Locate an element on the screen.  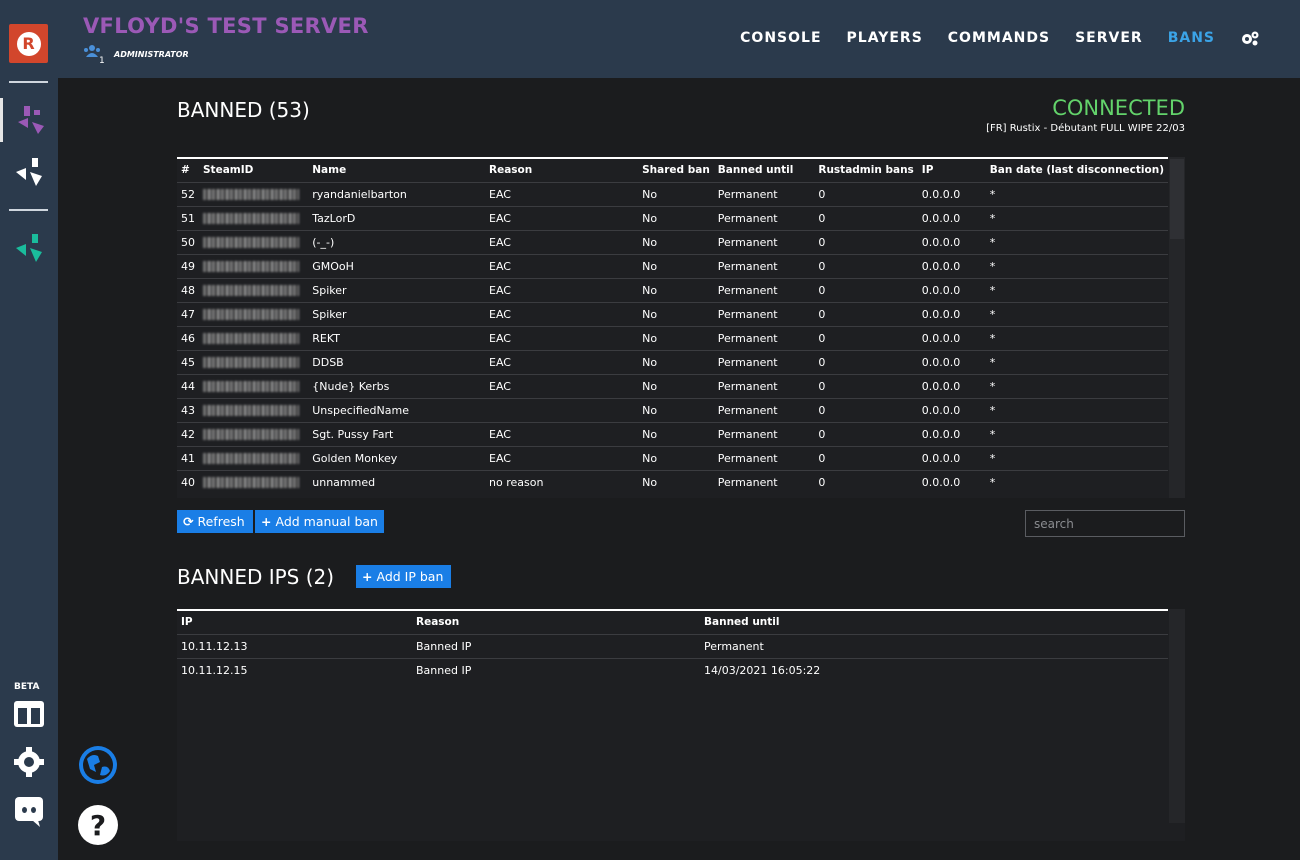
col-header: Name is located at coordinates (396, 170).